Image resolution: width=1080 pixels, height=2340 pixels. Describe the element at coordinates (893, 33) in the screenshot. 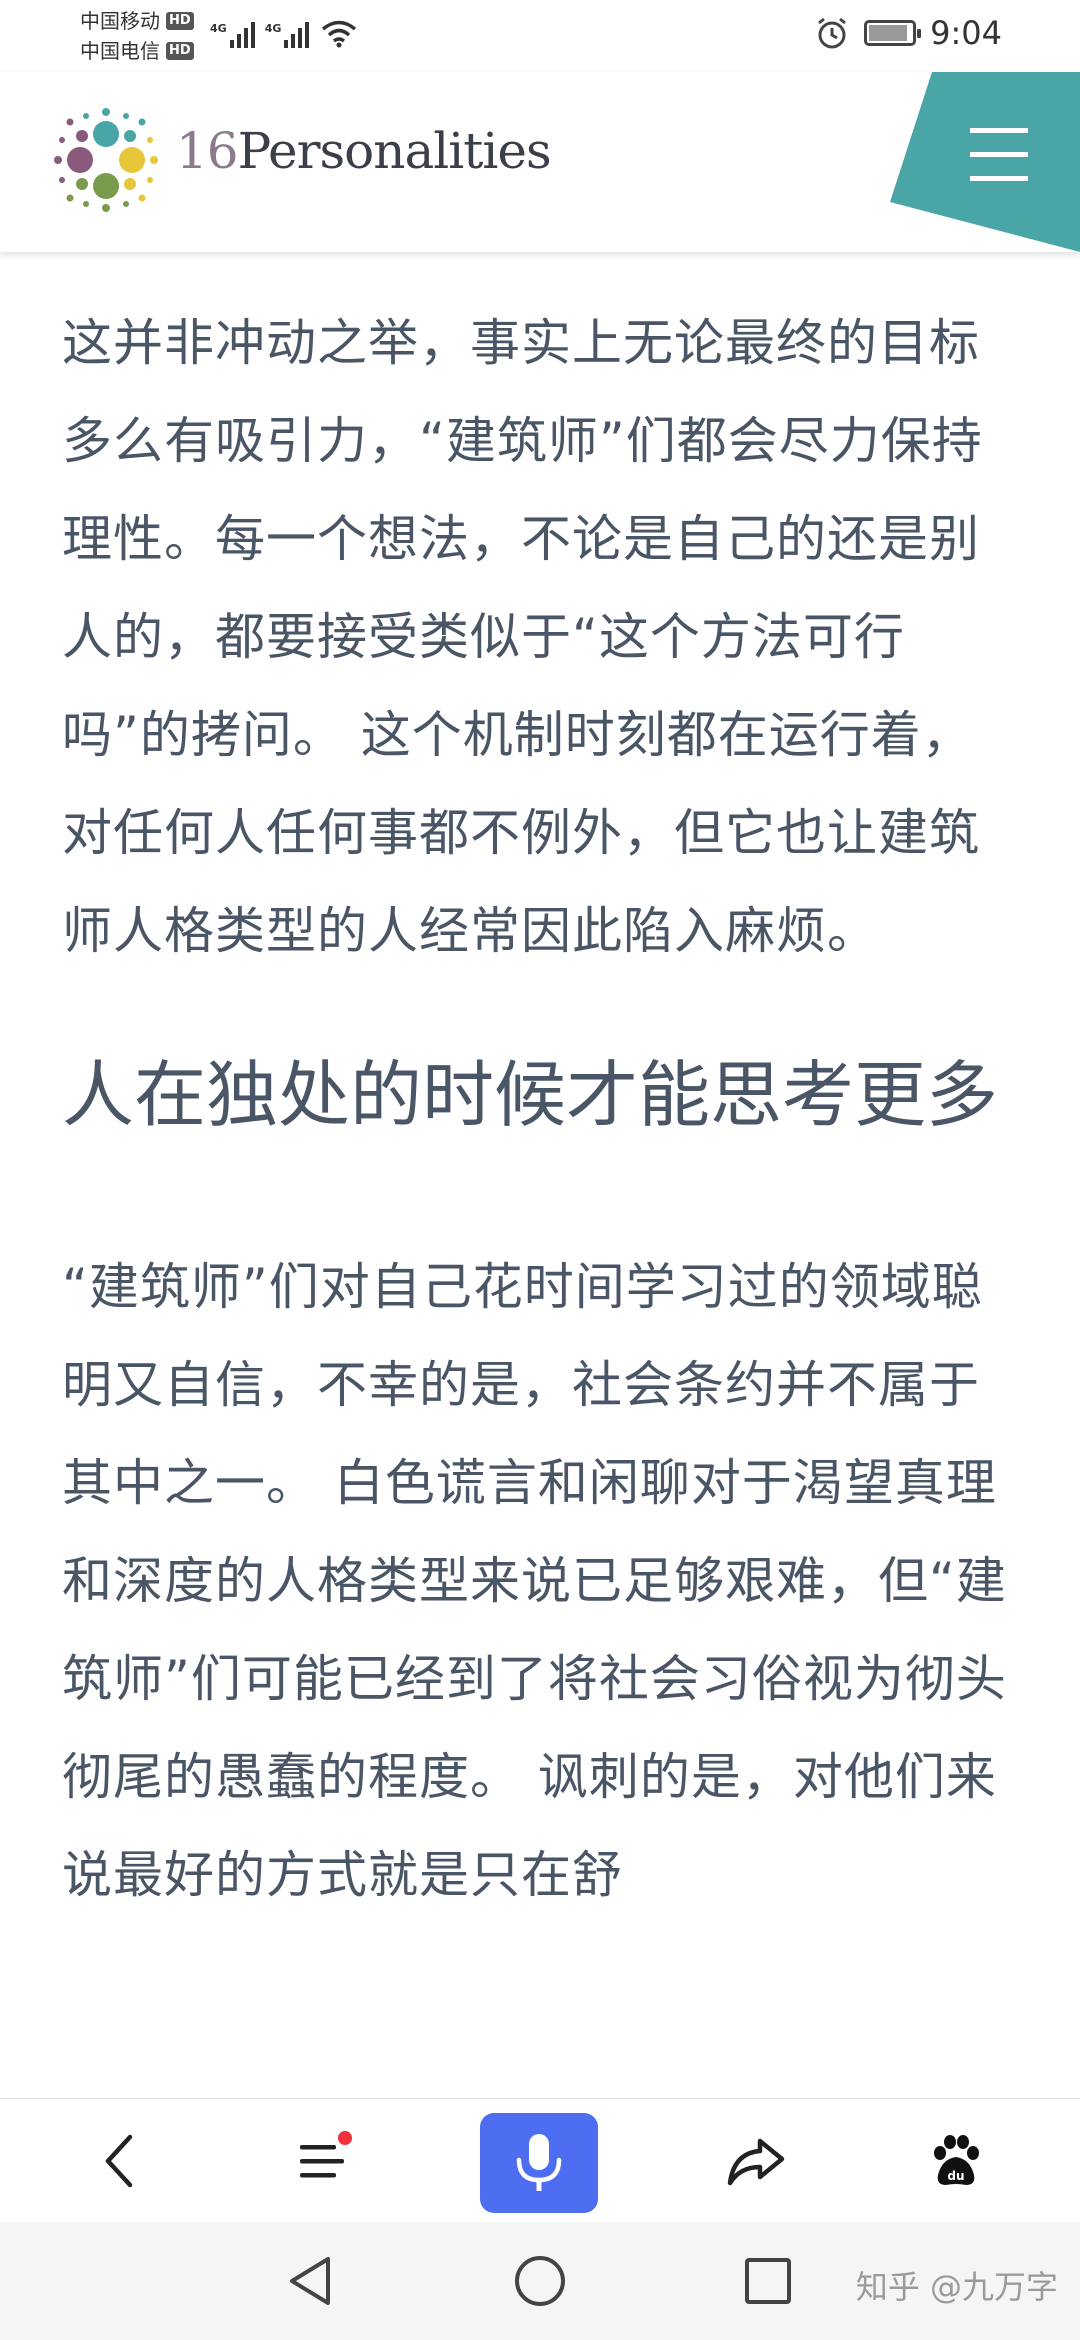

I see `battery-icon` at that location.